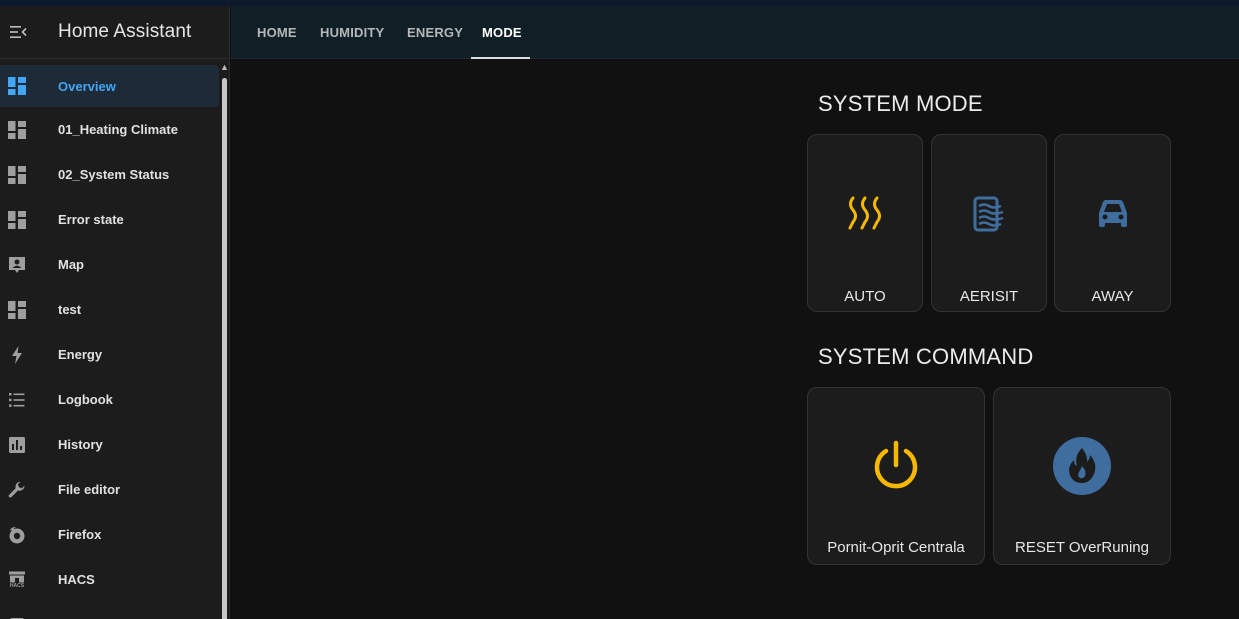 The width and height of the screenshot is (1239, 619). I want to click on mode-aerisit-button: AERISIT, so click(989, 223).